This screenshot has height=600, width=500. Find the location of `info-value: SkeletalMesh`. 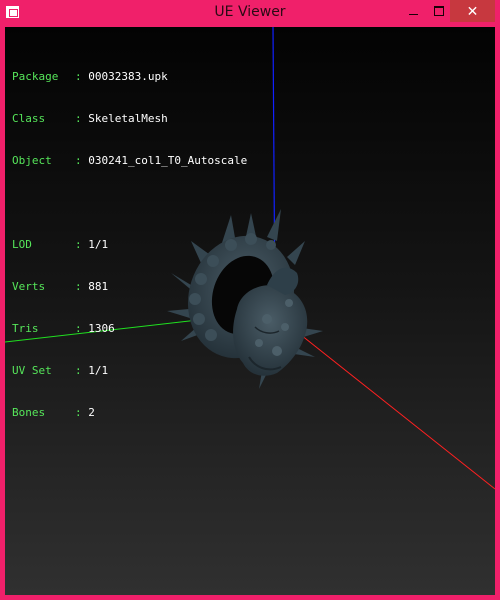

info-value: SkeletalMesh is located at coordinates (128, 118).